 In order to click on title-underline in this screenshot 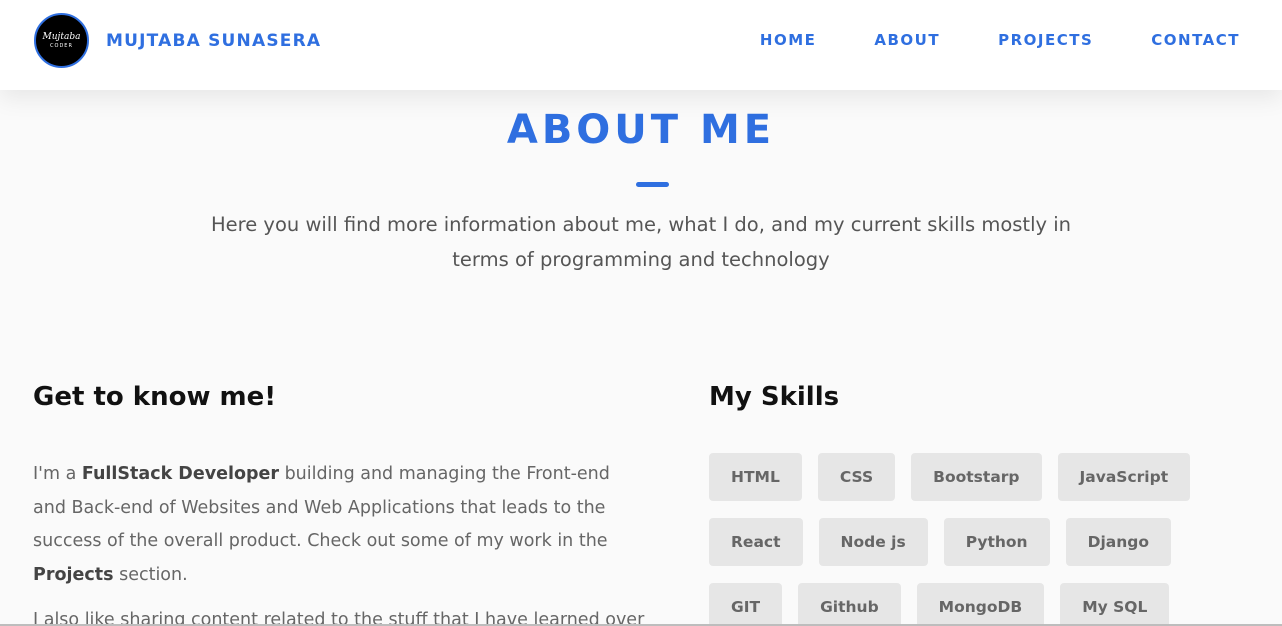, I will do `click(652, 184)`.